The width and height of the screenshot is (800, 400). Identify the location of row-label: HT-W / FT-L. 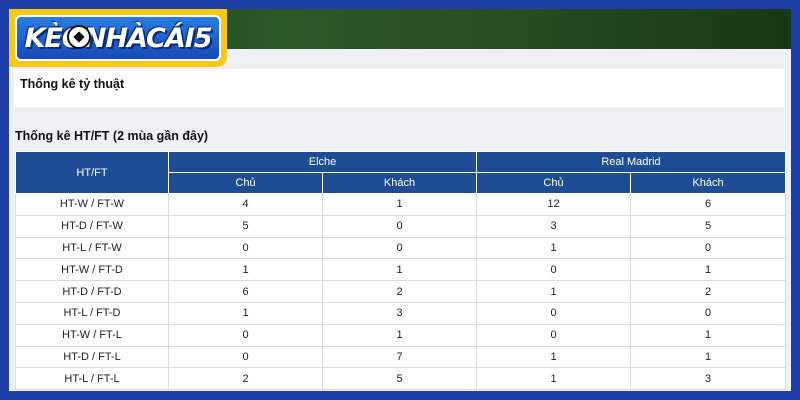
(92, 335).